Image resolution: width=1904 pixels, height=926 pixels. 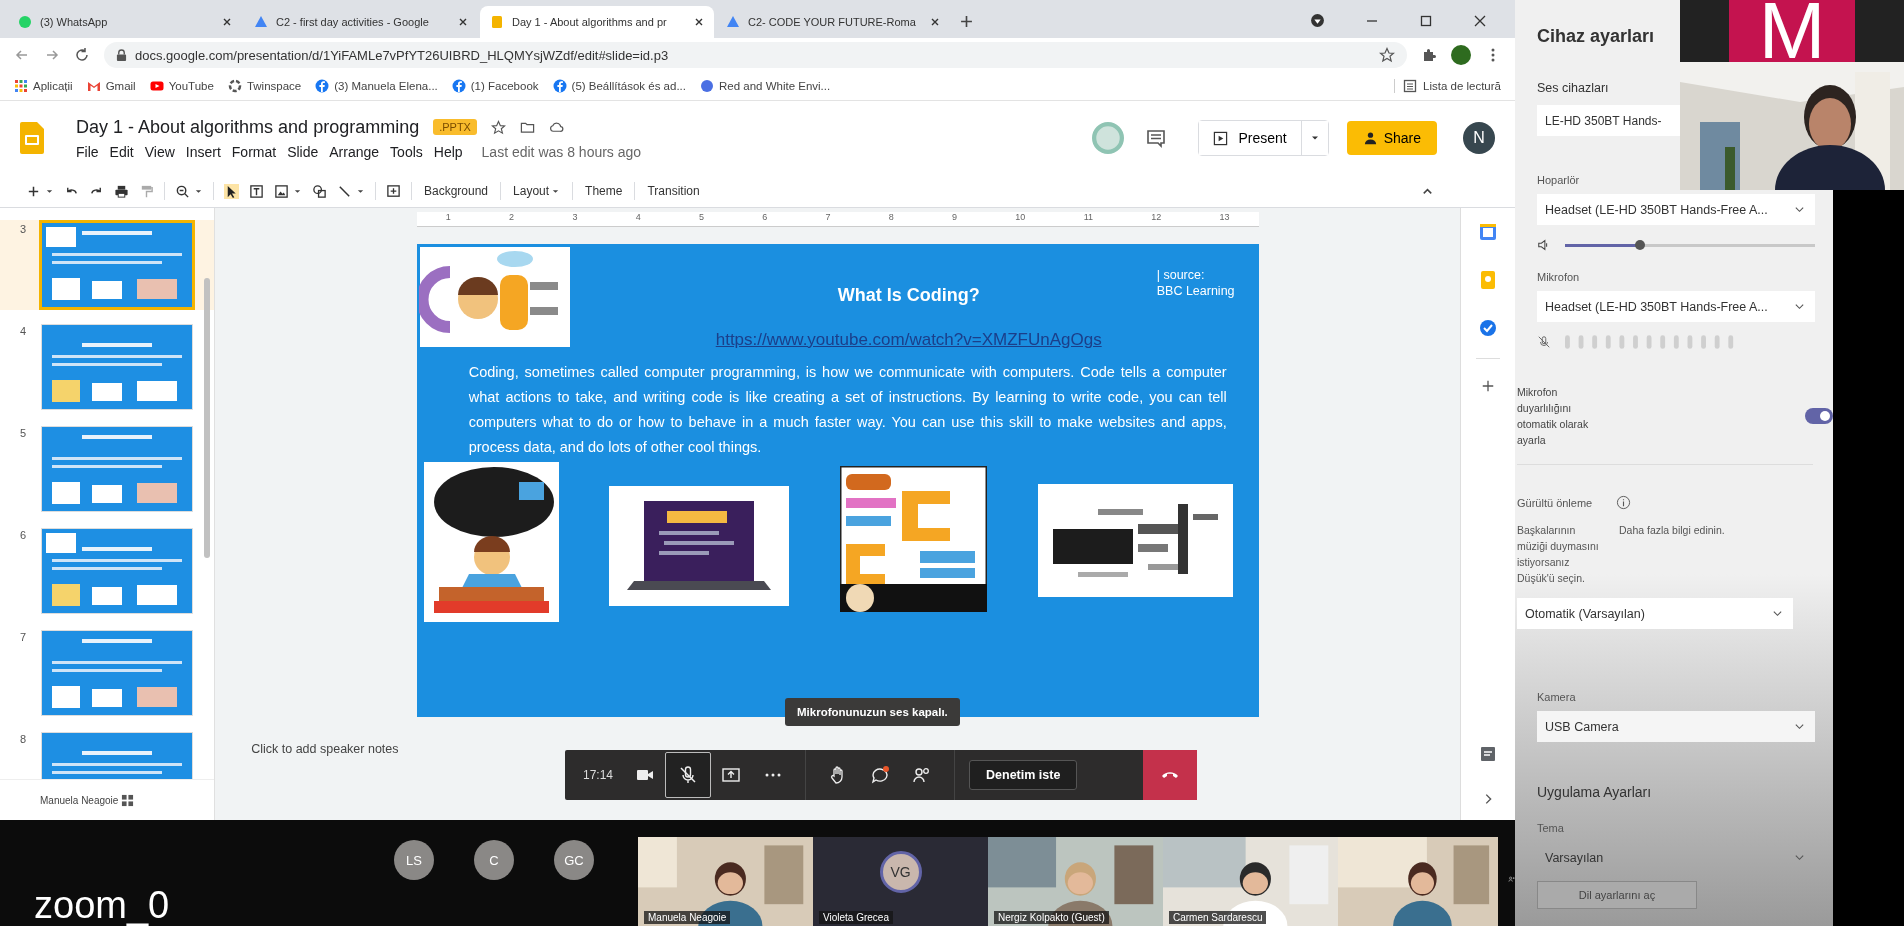 I want to click on menu-item: Slide, so click(x=303, y=151).